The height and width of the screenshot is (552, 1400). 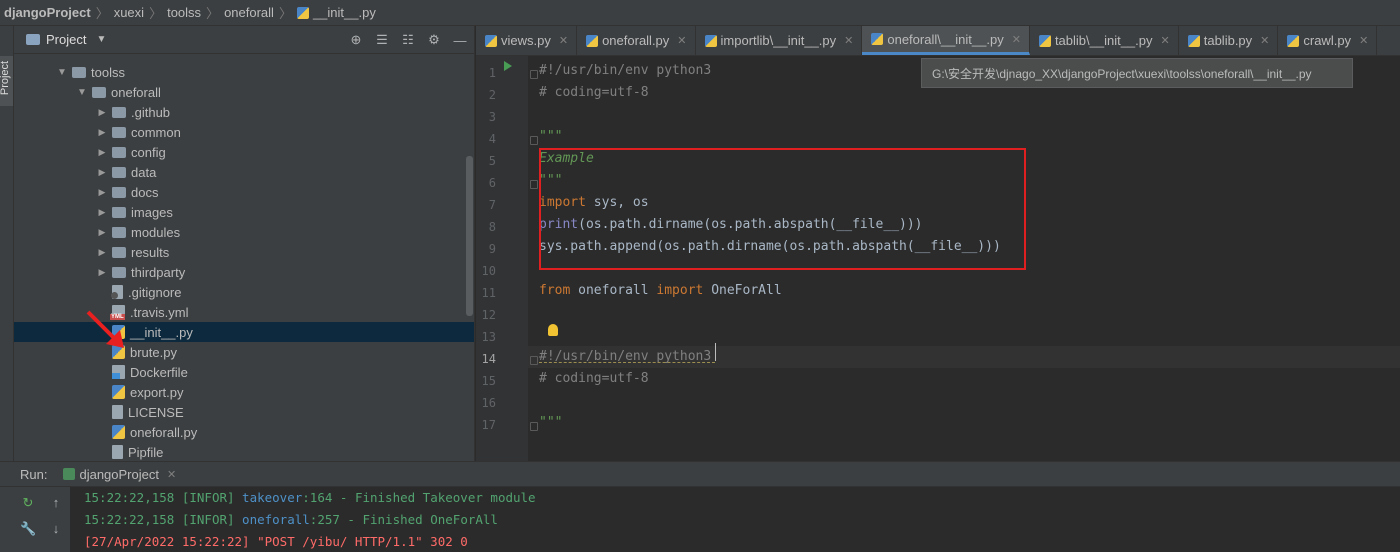 I want to click on file-icon, so click(x=117, y=412).